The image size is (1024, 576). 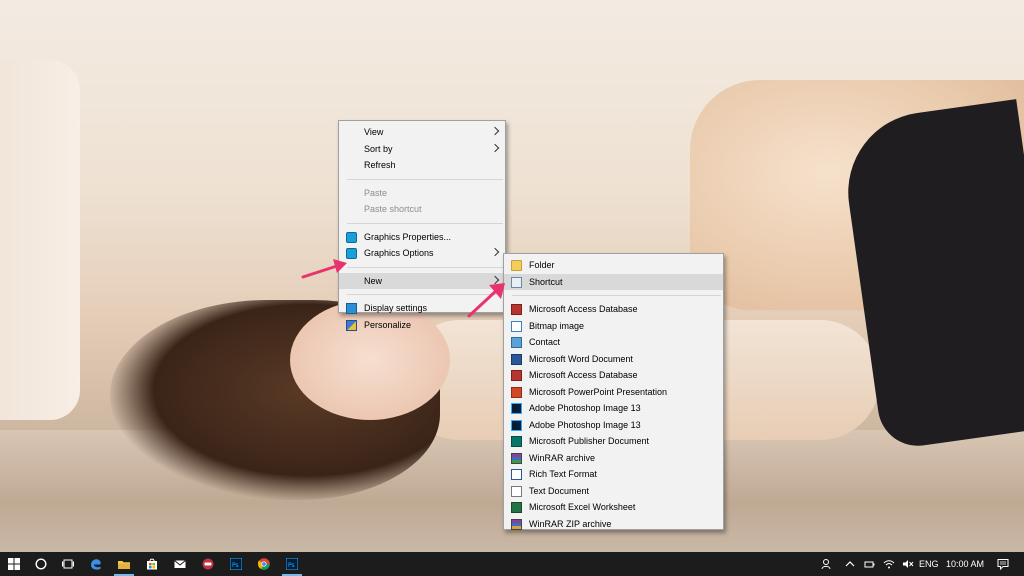 What do you see at coordinates (559, 490) in the screenshot?
I see `menu-item-label: Text Document` at bounding box center [559, 490].